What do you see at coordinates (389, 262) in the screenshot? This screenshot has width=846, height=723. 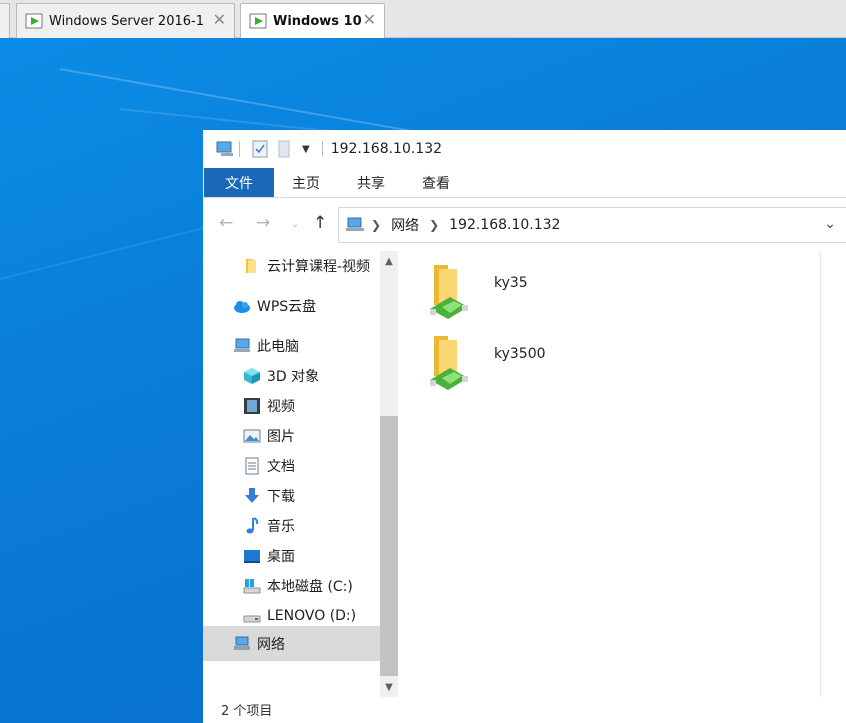 I see `scroll-up-icon: ▲` at bounding box center [389, 262].